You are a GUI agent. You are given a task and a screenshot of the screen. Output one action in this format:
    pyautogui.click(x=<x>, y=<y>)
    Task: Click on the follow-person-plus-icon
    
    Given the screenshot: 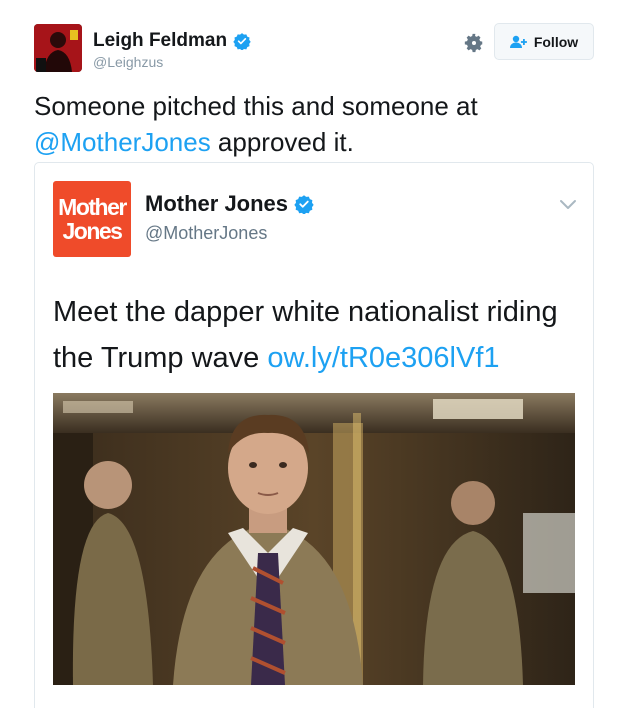 What is the action you would take?
    pyautogui.click(x=518, y=41)
    